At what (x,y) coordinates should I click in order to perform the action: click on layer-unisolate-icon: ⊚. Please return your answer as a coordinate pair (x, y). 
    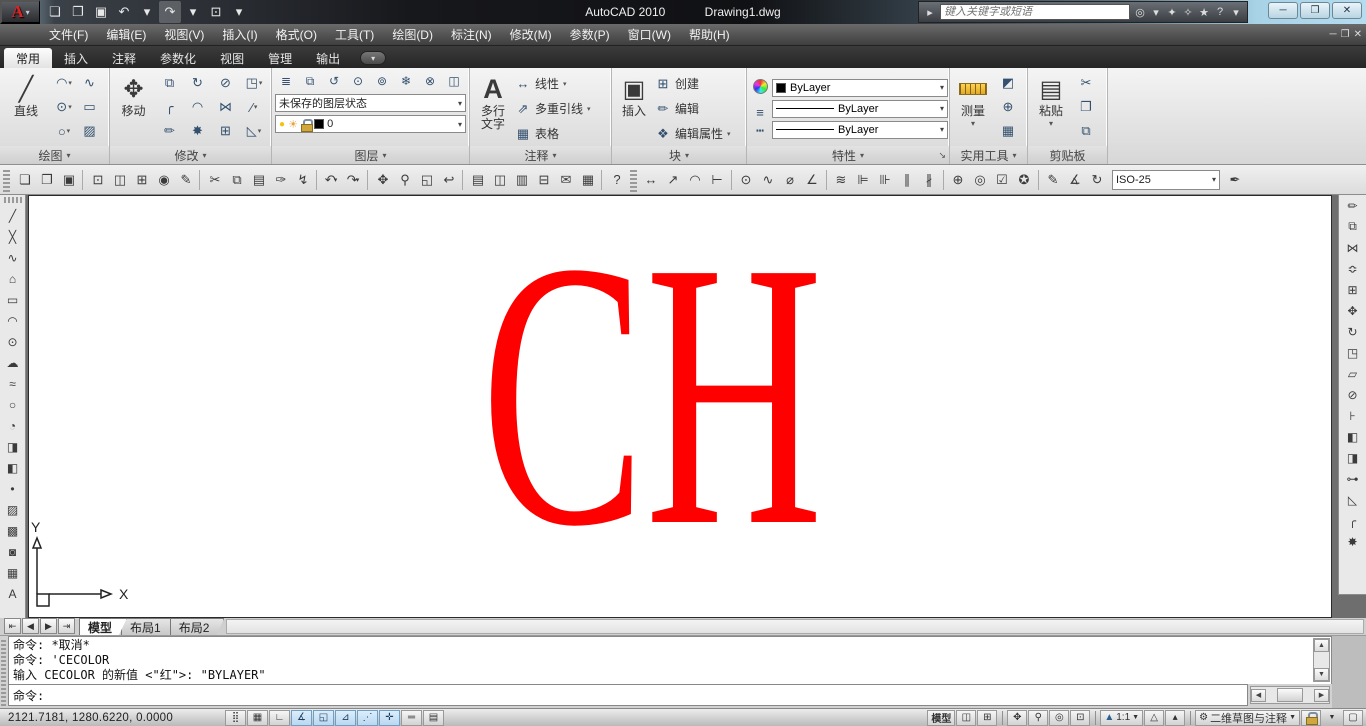
    Looking at the image, I should click on (382, 81).